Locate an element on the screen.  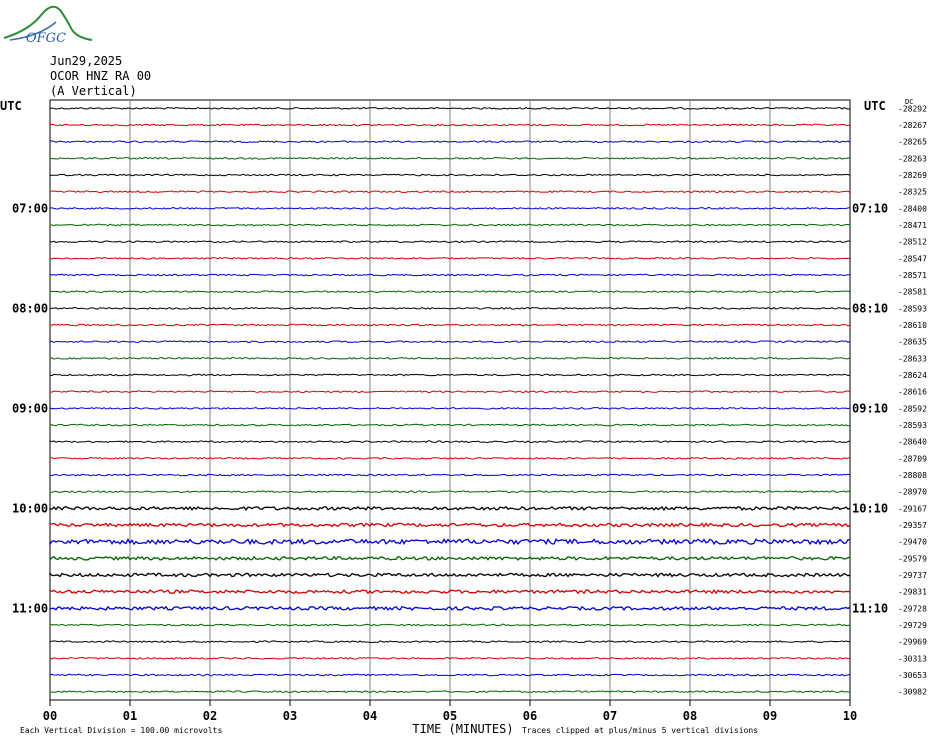
left-hour-label: 09:00 is located at coordinates (30, 408).